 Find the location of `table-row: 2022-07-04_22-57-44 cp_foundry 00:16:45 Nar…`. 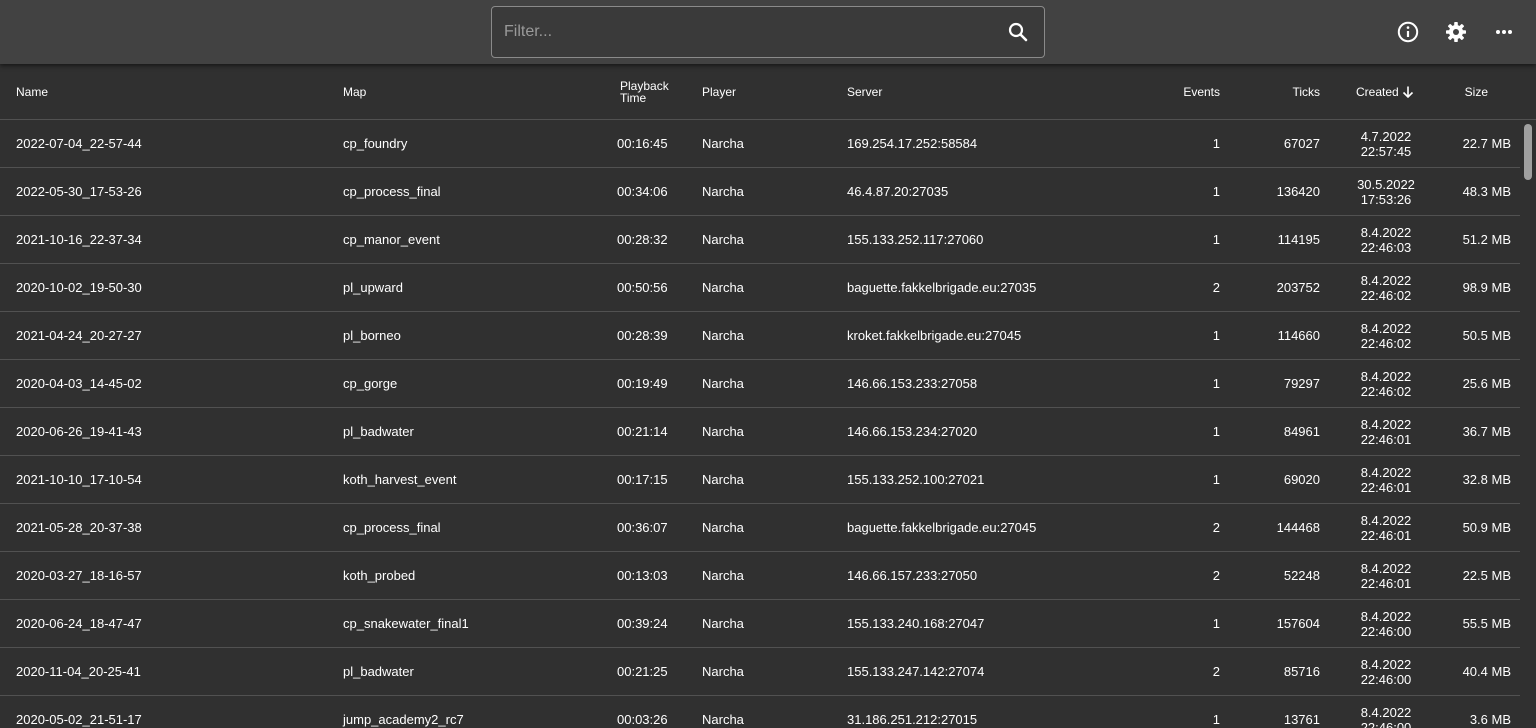

table-row: 2022-07-04_22-57-44 cp_foundry 00:16:45 Nar… is located at coordinates (760, 144).